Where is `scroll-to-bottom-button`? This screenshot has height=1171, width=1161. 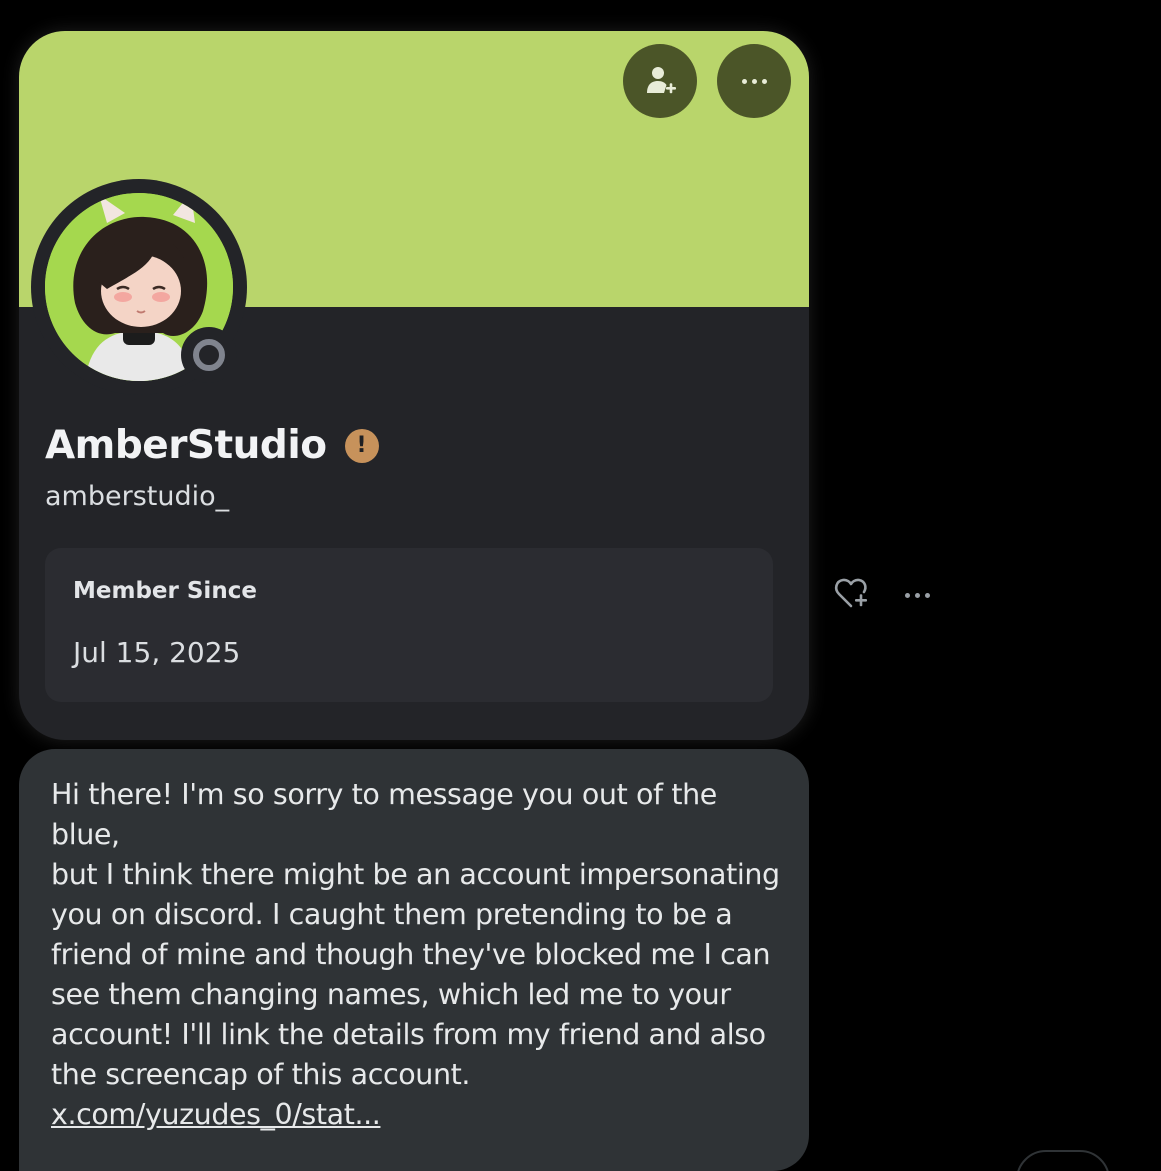 scroll-to-bottom-button is located at coordinates (1063, 1160).